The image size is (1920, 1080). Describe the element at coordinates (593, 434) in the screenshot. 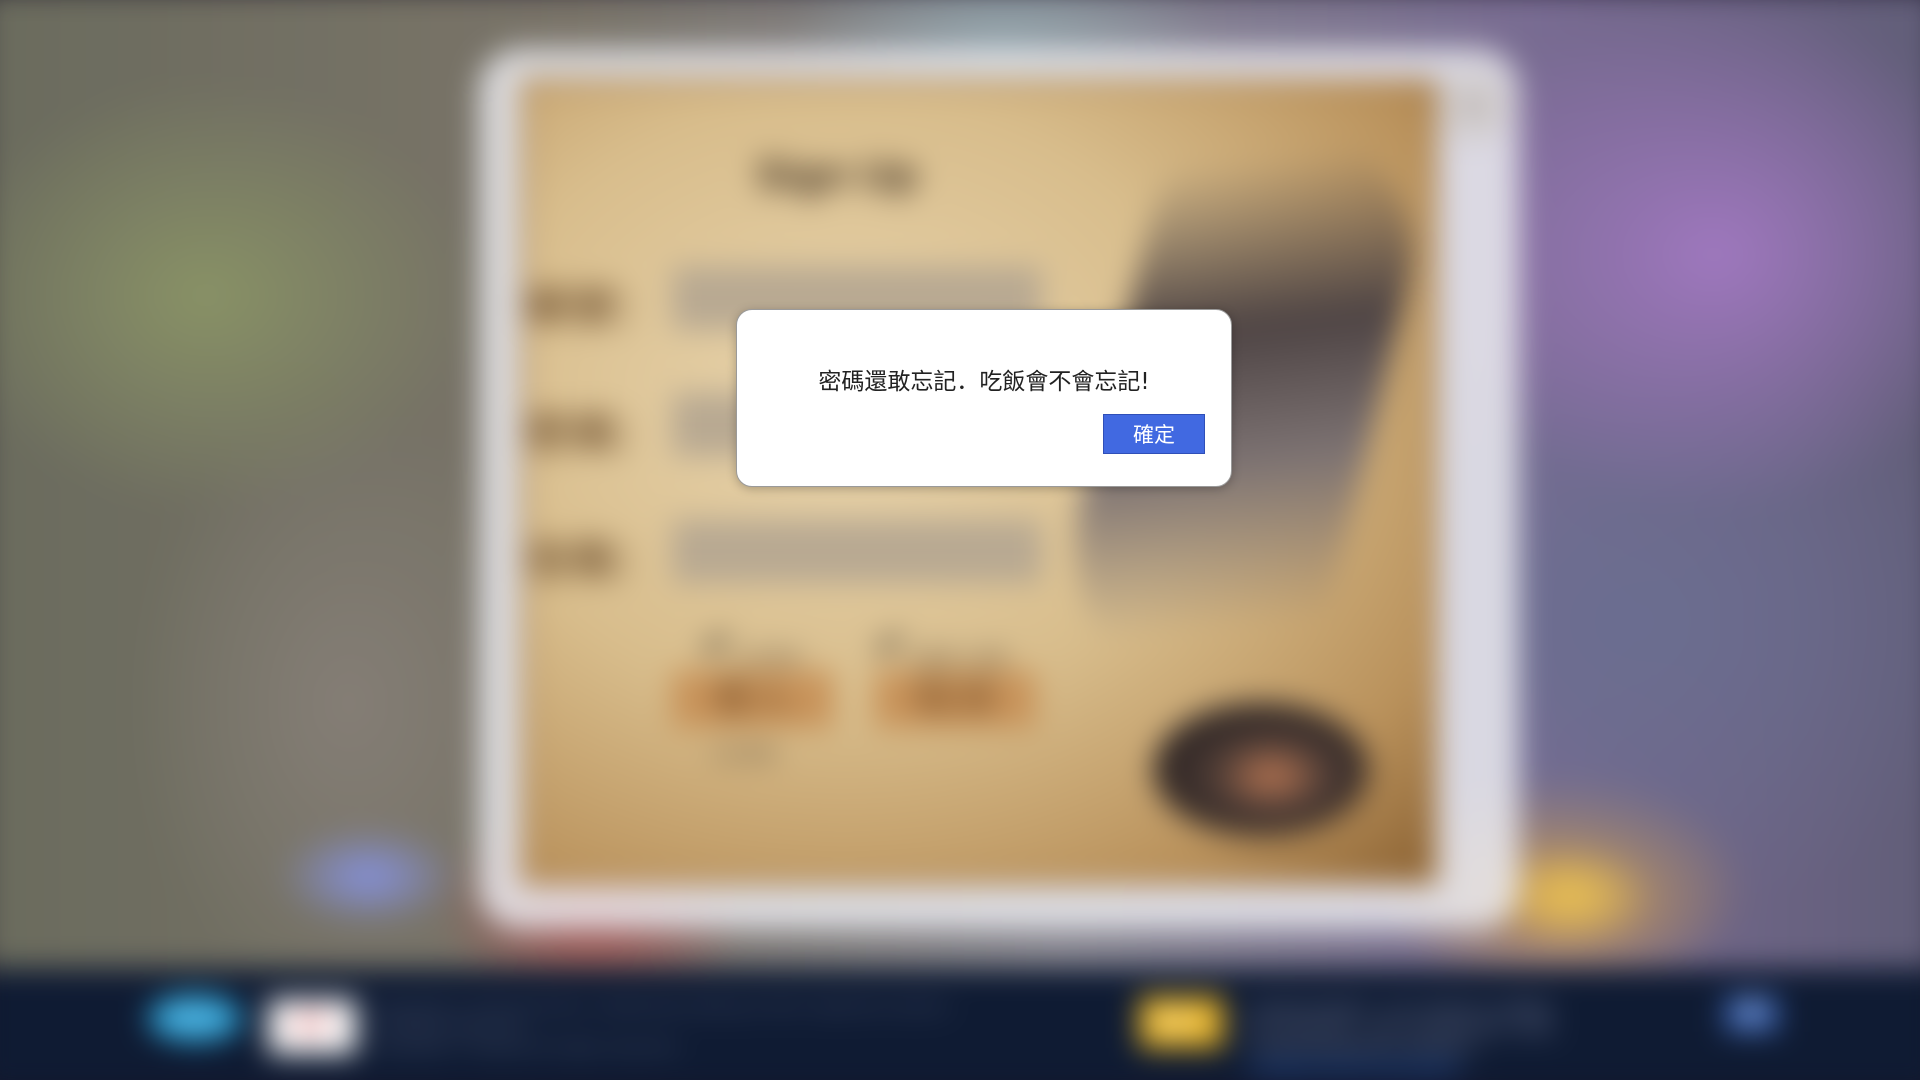

I see `password-label: 密碼：` at that location.